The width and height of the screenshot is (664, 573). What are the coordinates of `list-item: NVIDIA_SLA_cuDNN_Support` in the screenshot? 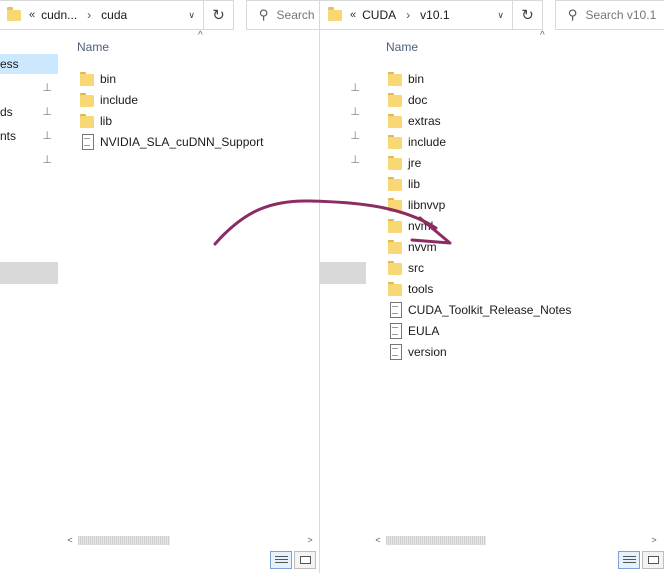 It's located at (170, 141).